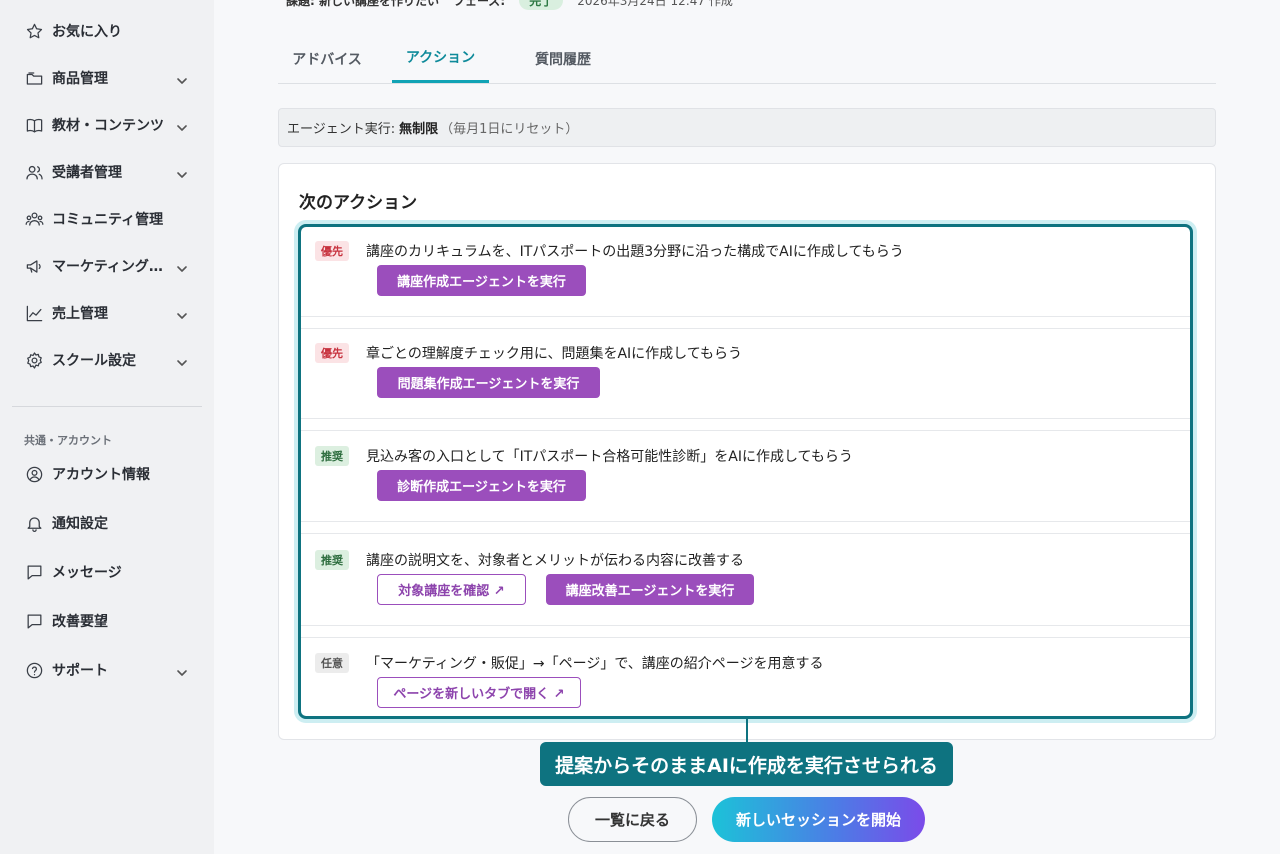 This screenshot has height=854, width=1280. What do you see at coordinates (34, 31) in the screenshot?
I see `star-icon` at bounding box center [34, 31].